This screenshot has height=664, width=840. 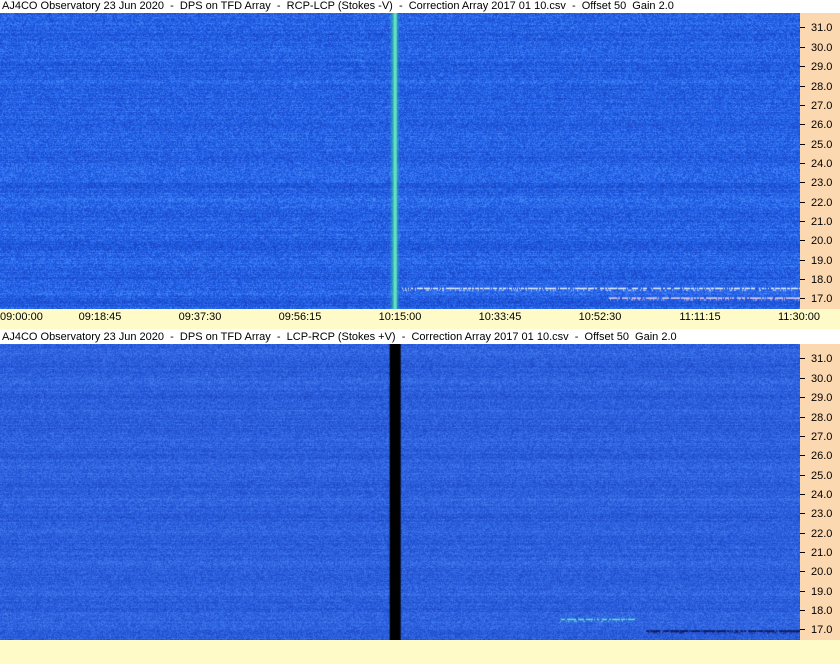 I want to click on y-tick-label: 28.0, so click(x=820, y=87).